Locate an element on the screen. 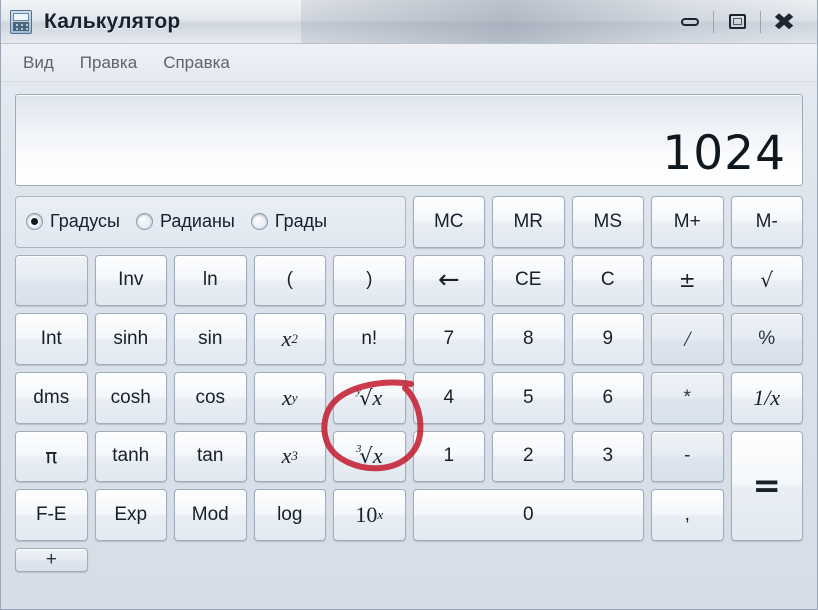 This screenshot has width=818, height=610. key-memory-recall: MR is located at coordinates (528, 222).